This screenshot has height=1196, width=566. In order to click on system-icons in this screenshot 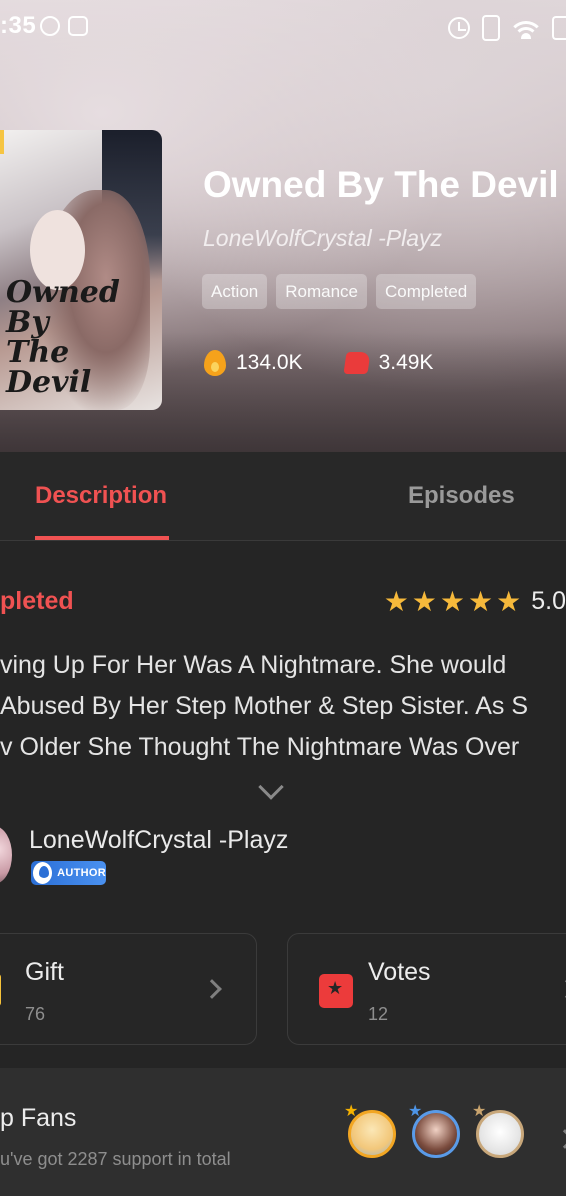, I will do `click(507, 28)`.